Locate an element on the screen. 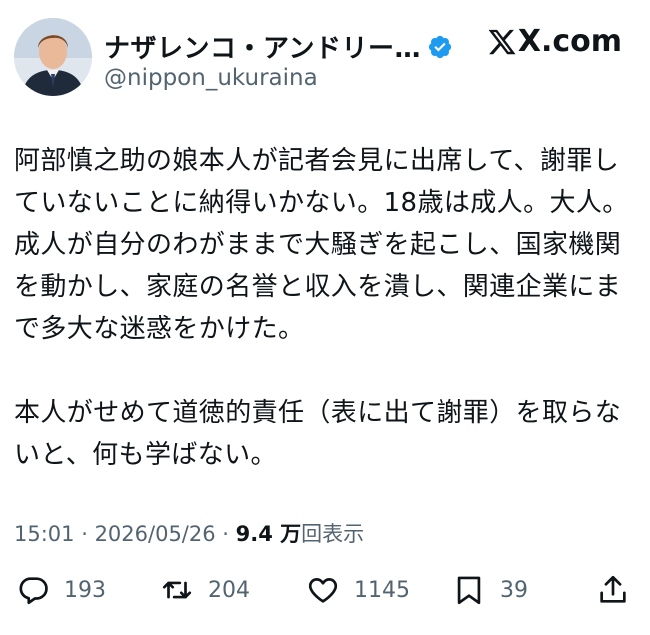  share-icon is located at coordinates (613, 589).